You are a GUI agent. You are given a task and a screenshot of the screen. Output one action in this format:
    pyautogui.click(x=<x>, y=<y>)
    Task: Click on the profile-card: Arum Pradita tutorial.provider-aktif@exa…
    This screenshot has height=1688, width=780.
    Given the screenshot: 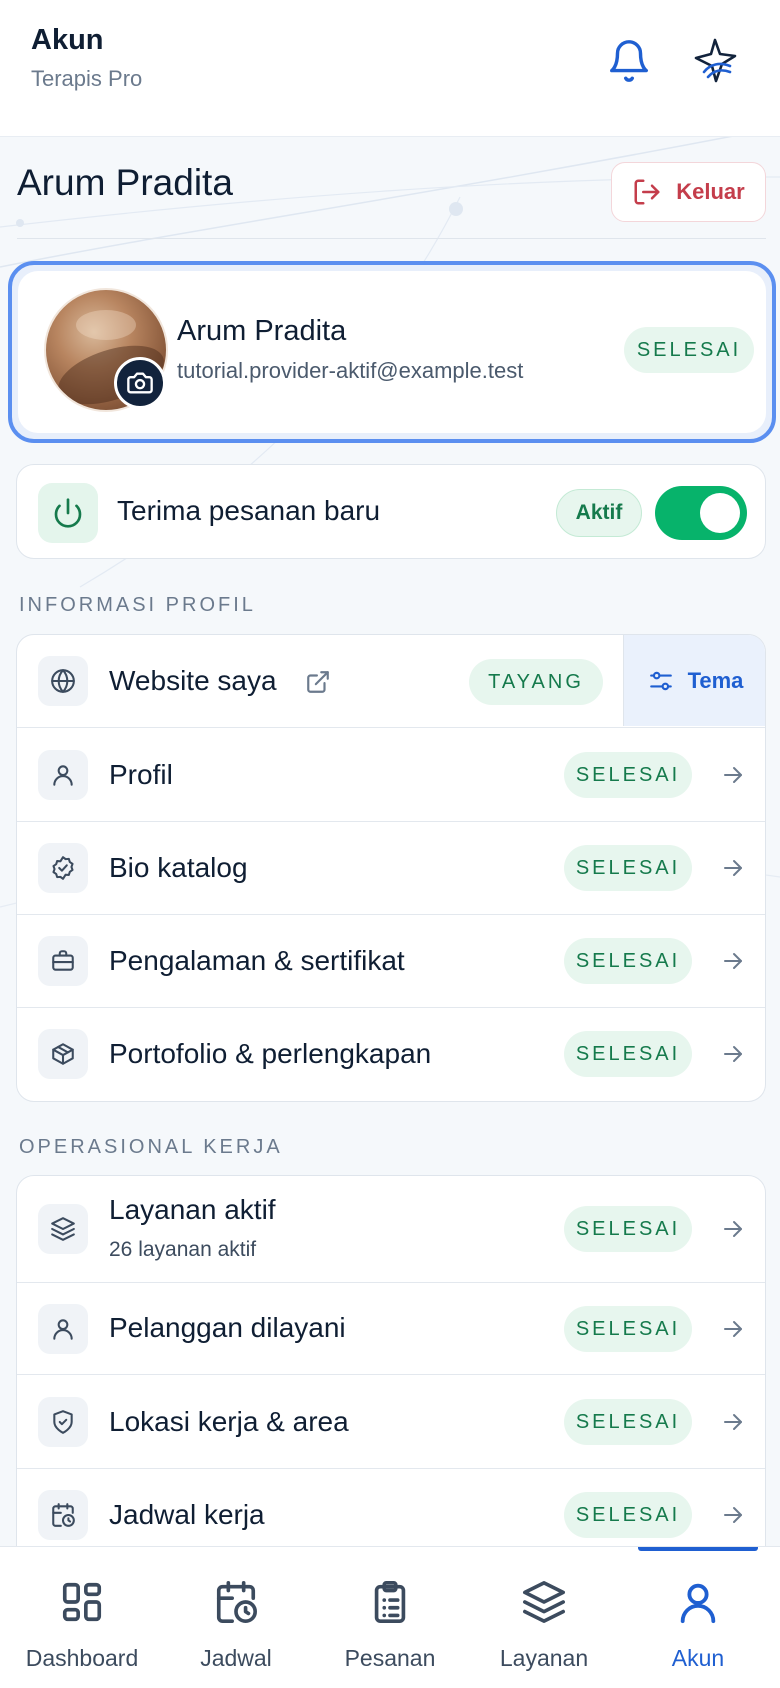 What is the action you would take?
    pyautogui.click(x=392, y=352)
    